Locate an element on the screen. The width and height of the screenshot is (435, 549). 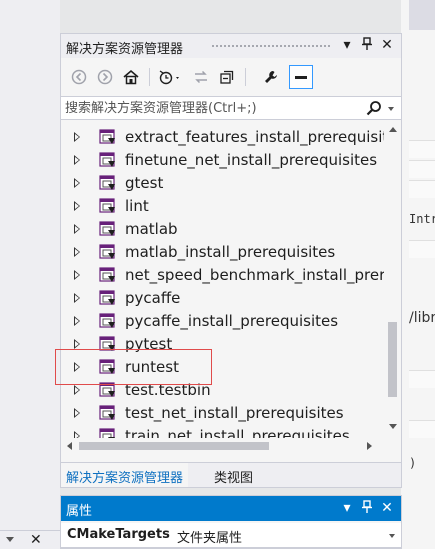
object-selector: CMakeTargets 文件夹属性 is located at coordinates (231, 535).